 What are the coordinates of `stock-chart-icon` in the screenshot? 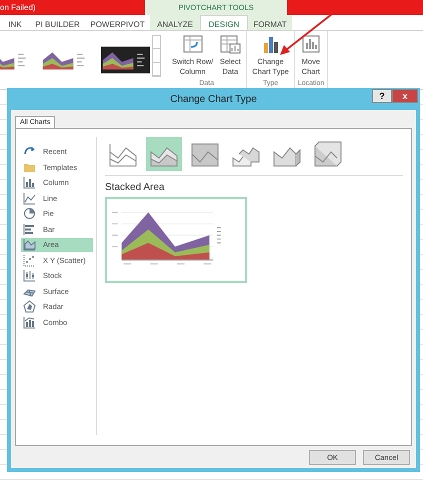 It's located at (29, 275).